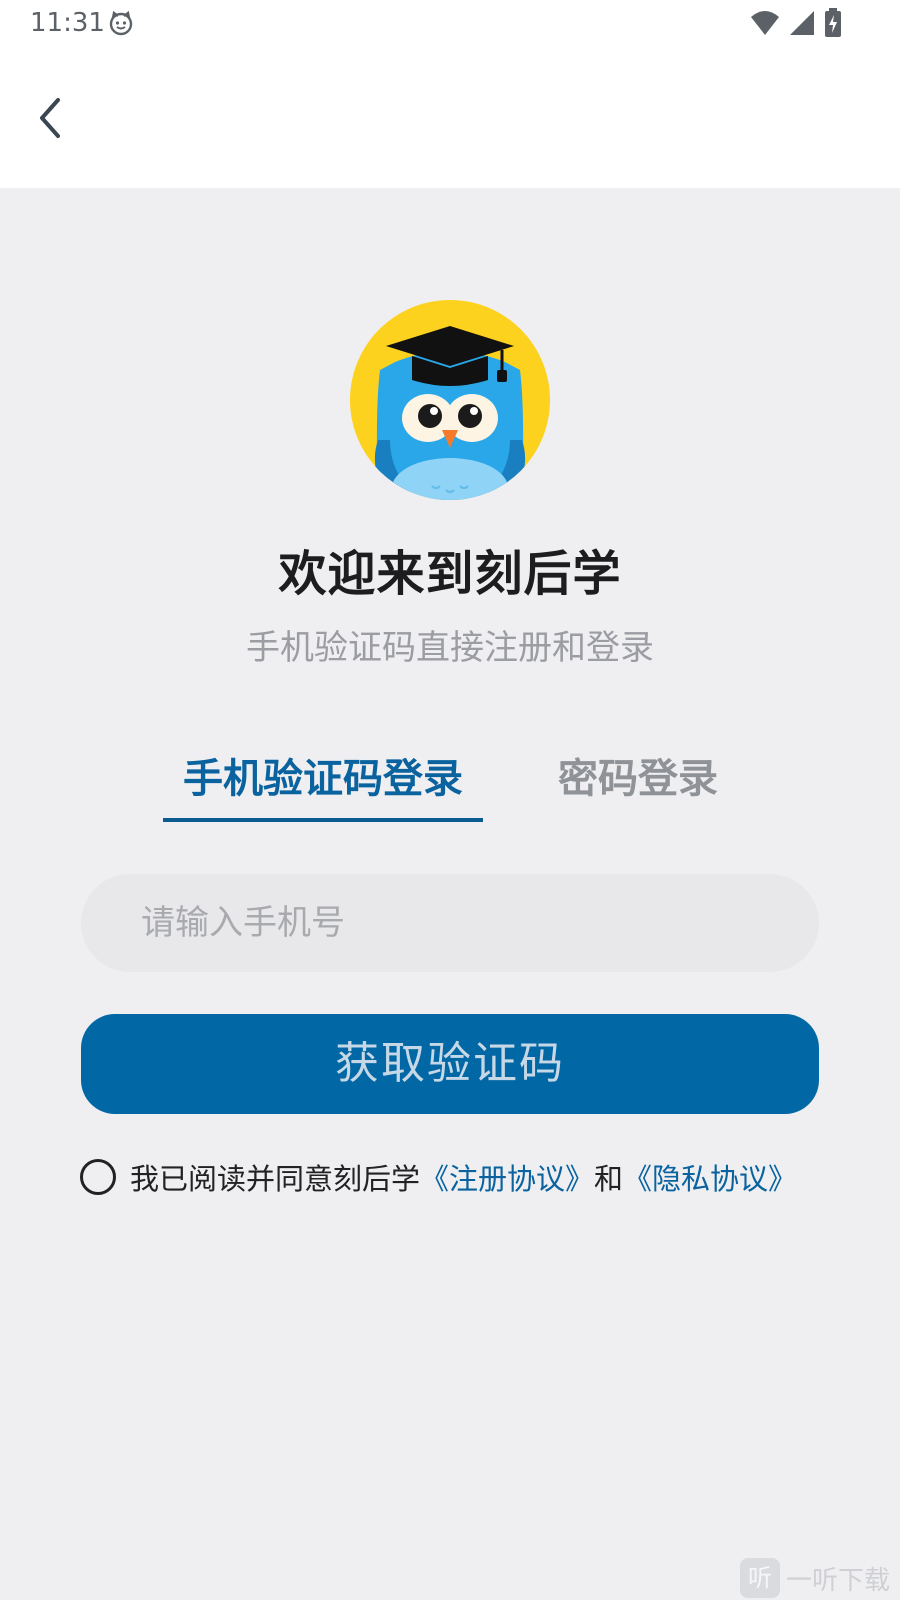 This screenshot has width=900, height=1600. What do you see at coordinates (450, 648) in the screenshot?
I see `welcome-subtitle: 手机验证码直接注册和登录` at bounding box center [450, 648].